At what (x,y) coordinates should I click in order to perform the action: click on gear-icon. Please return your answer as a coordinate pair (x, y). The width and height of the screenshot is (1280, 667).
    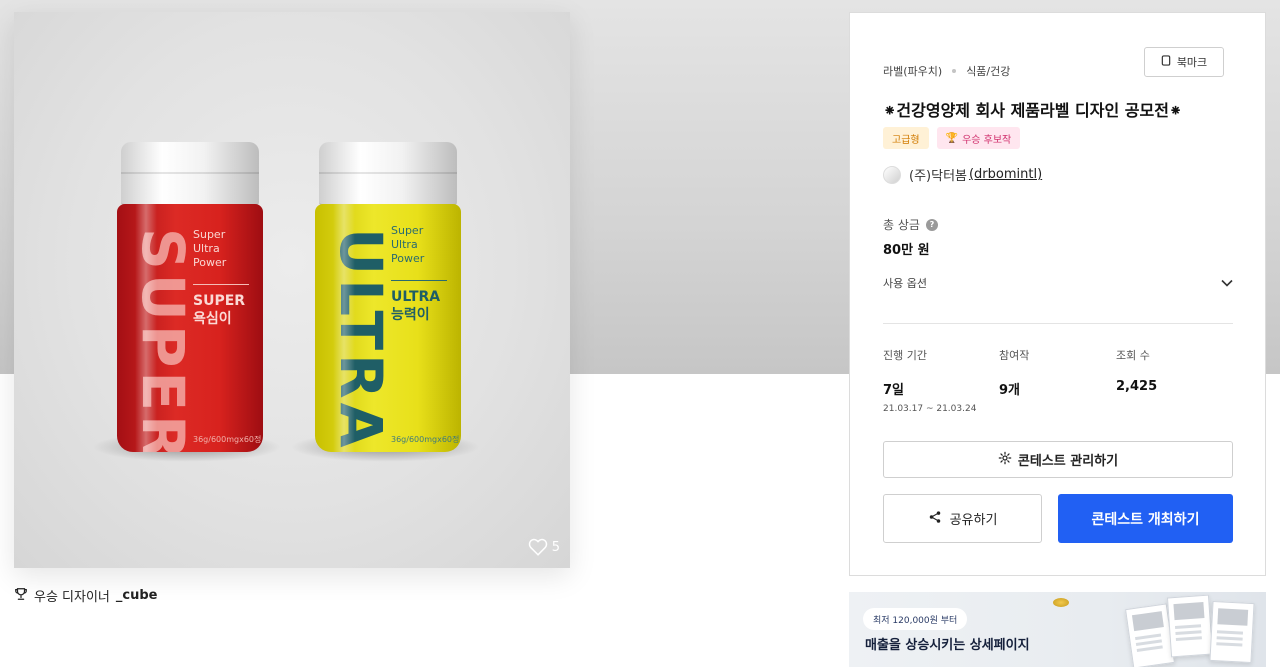
    Looking at the image, I should click on (1005, 460).